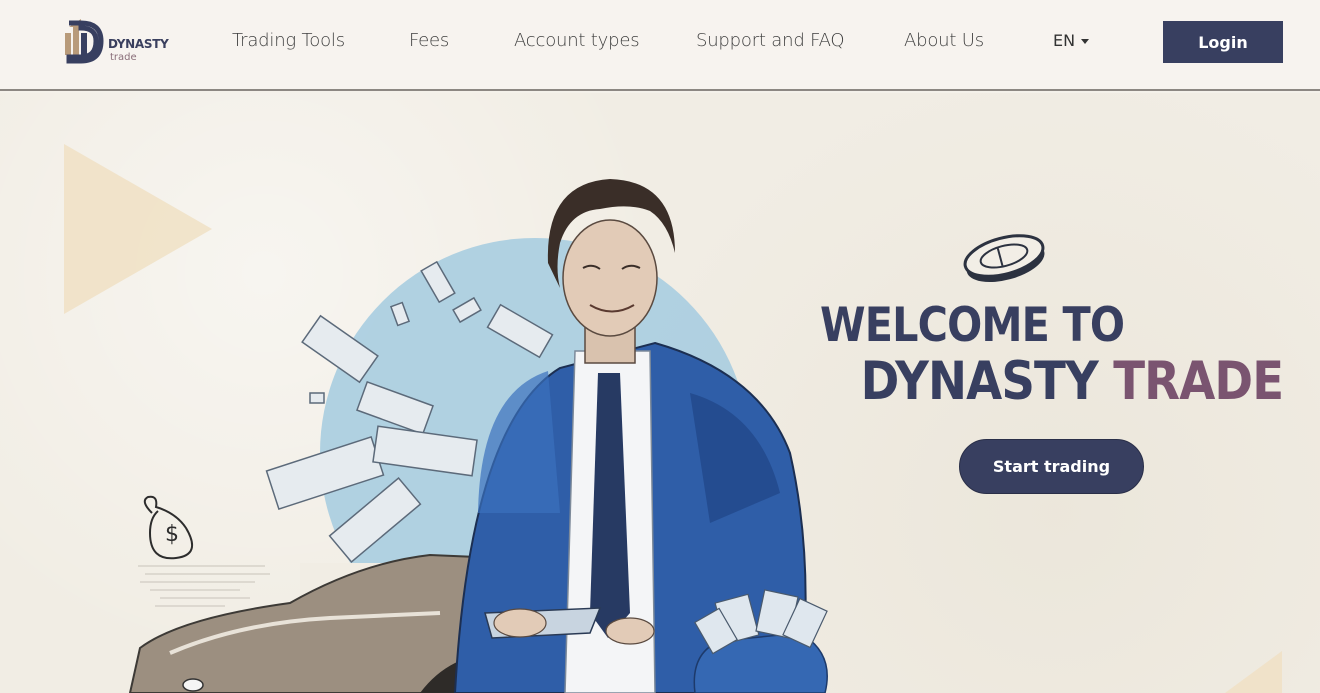  Describe the element at coordinates (577, 40) in the screenshot. I see `nav-account-types: Account types` at that location.